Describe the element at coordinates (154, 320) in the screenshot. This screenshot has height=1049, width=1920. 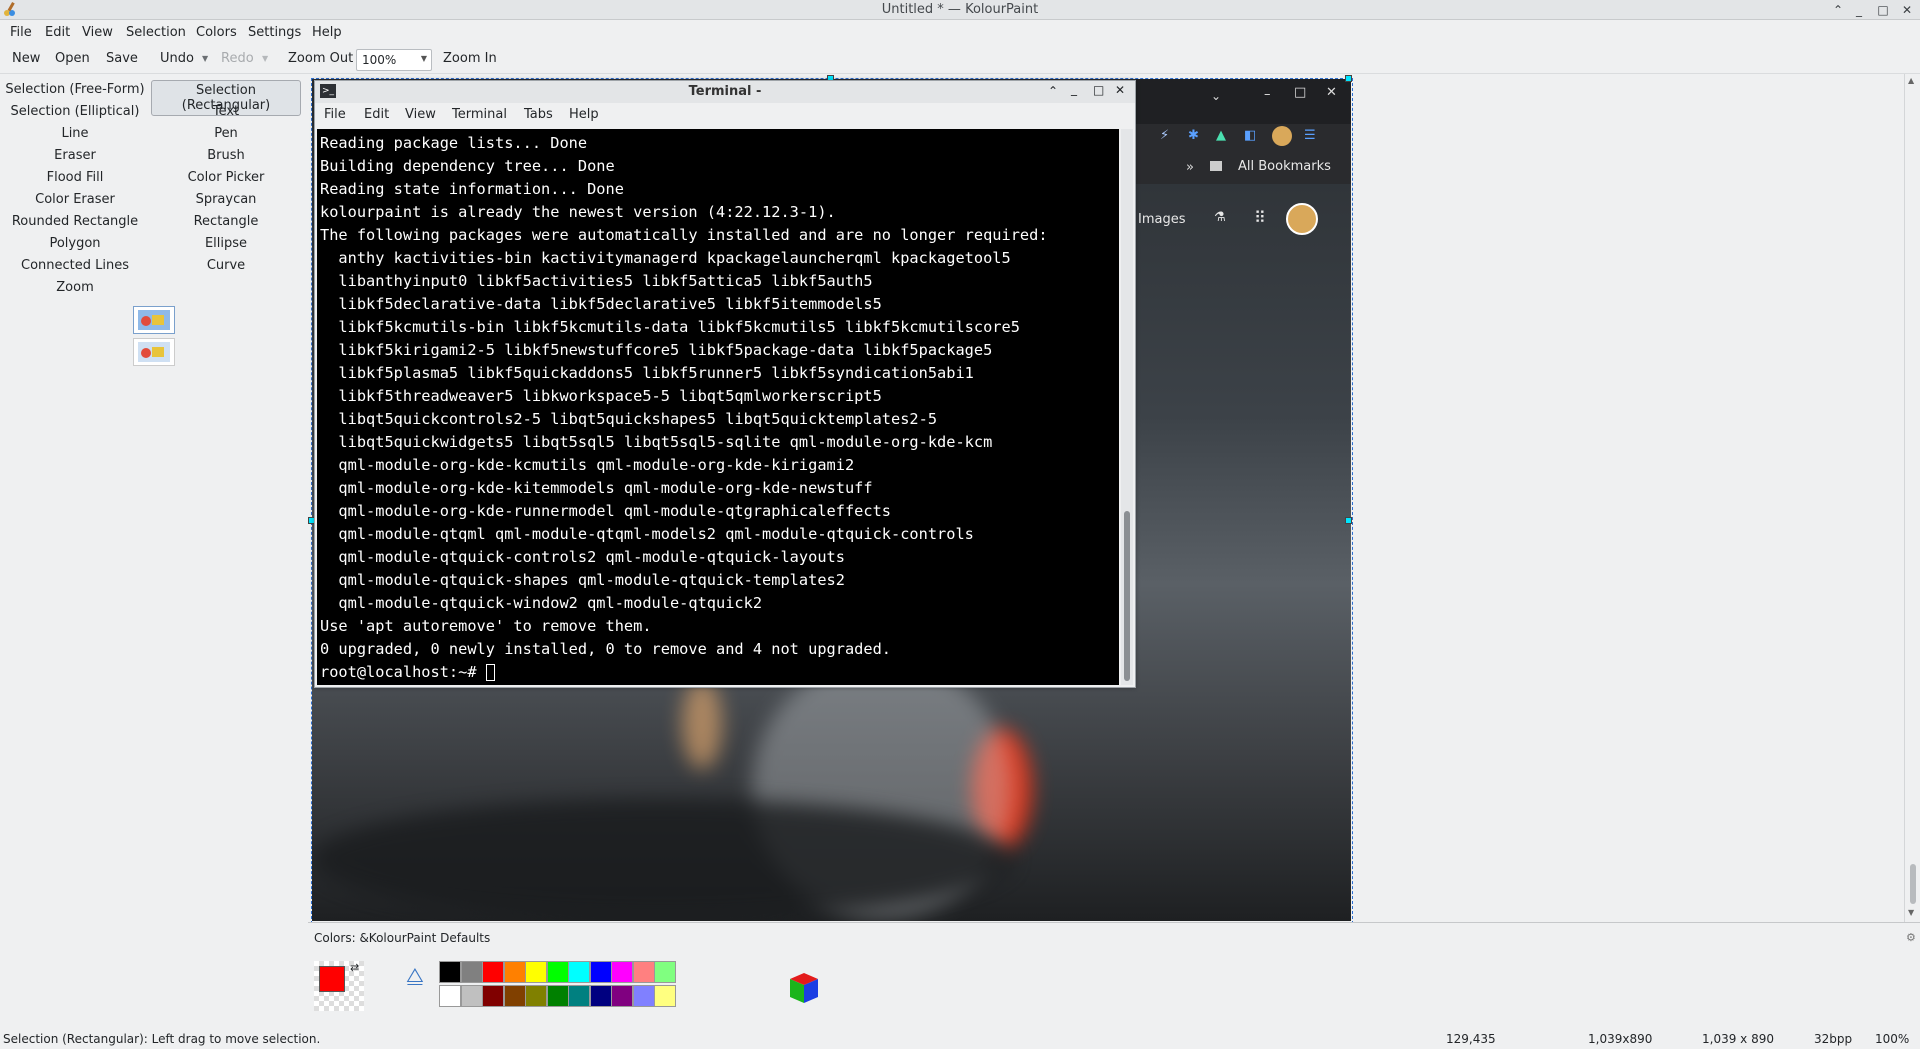
I see `opaque-selection-icon` at that location.